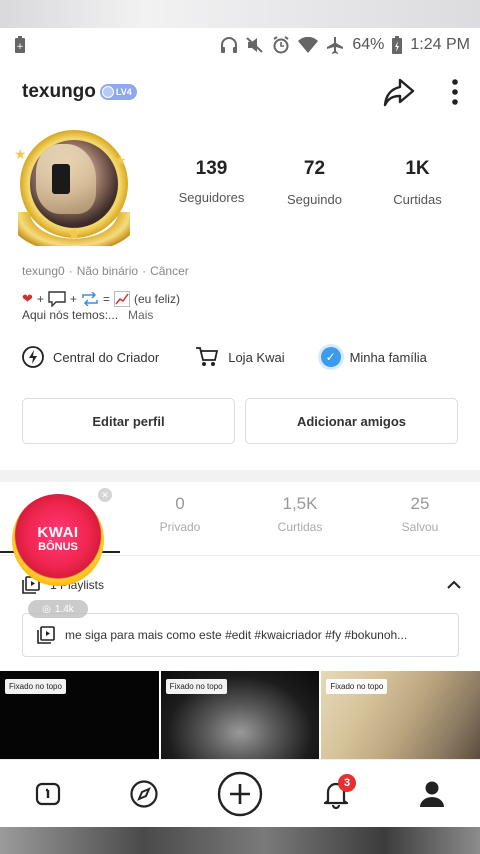 The height and width of the screenshot is (854, 480). What do you see at coordinates (417, 168) in the screenshot?
I see `stat-value: 1K` at bounding box center [417, 168].